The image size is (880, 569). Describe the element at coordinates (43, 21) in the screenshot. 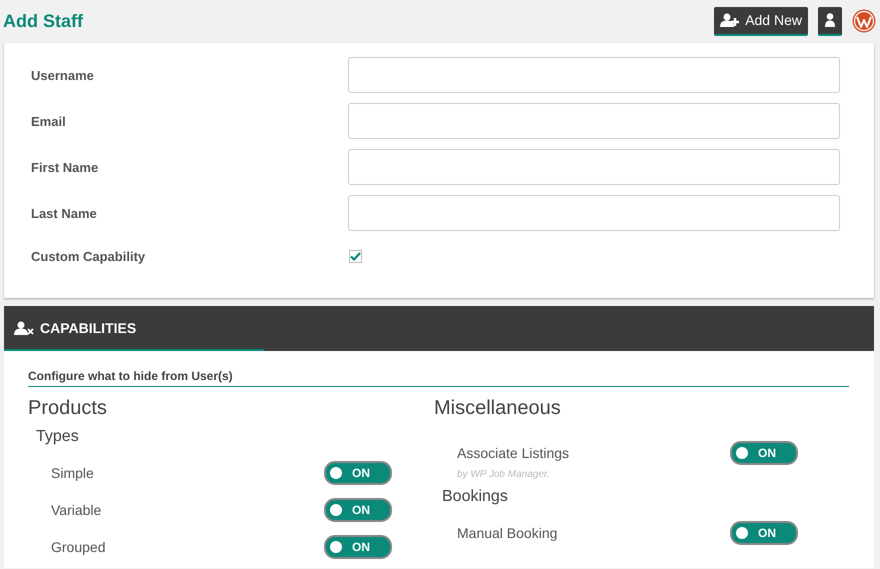

I see `page-title: Add Staff` at that location.